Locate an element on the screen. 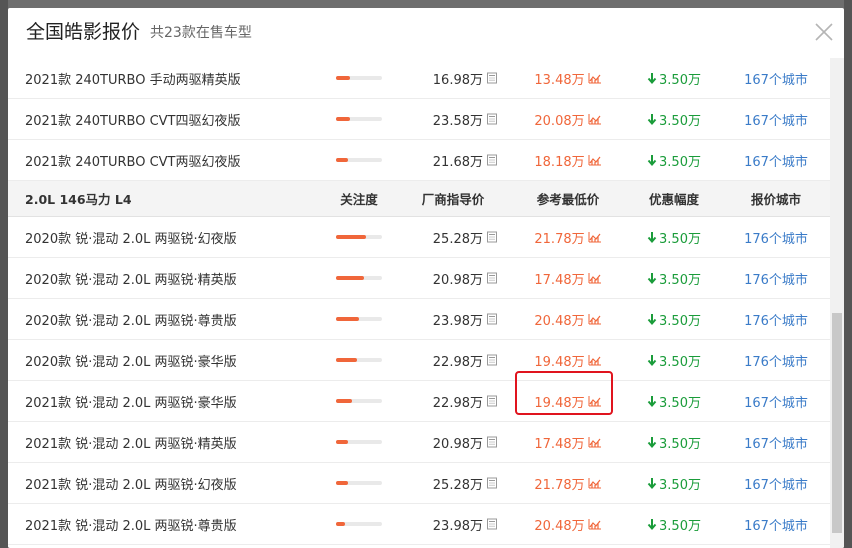  msrp-cell: 20.98万 is located at coordinates (448, 278).